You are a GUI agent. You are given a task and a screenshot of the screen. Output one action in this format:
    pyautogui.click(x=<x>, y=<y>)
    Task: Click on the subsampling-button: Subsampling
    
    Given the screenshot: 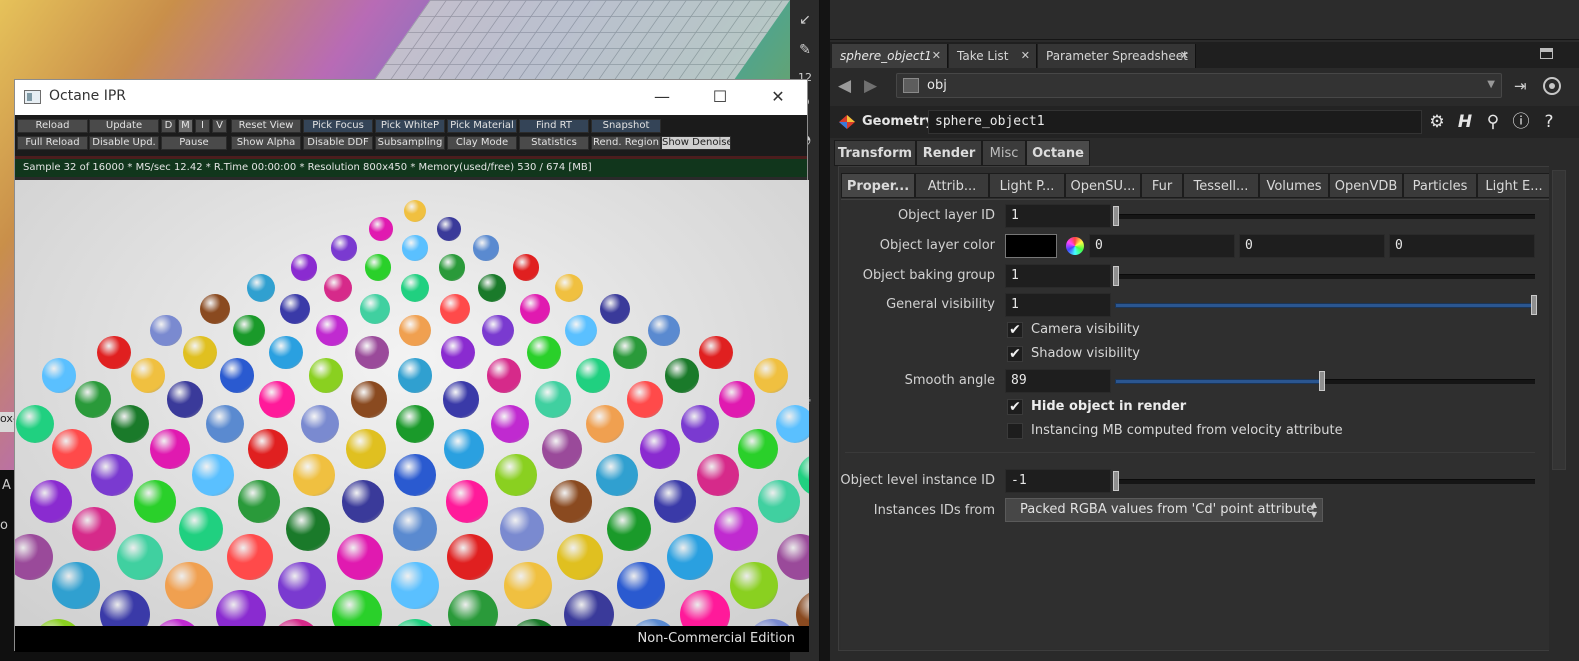 What is the action you would take?
    pyautogui.click(x=410, y=143)
    